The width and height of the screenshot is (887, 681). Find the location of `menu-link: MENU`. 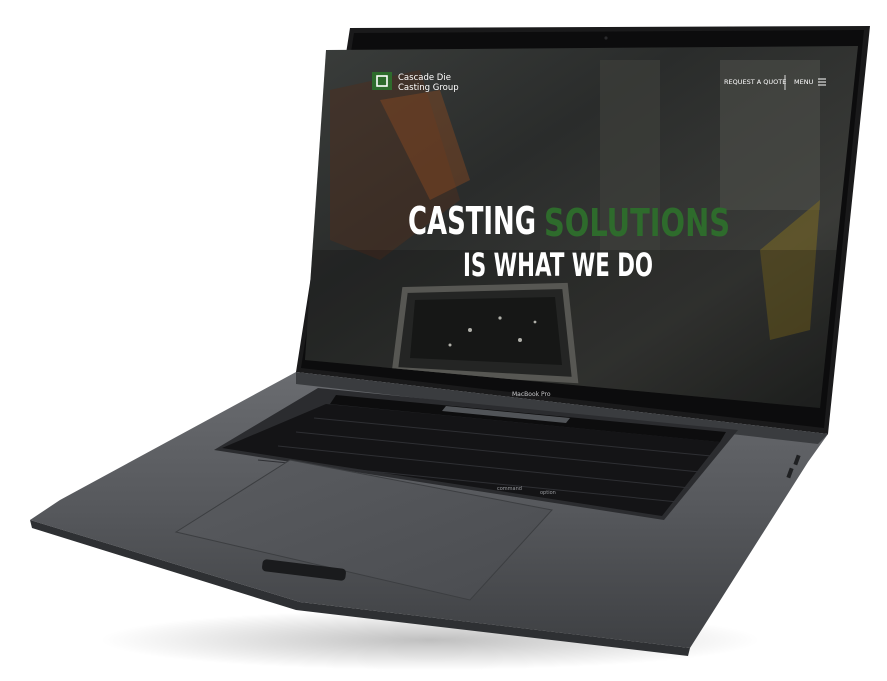

menu-link: MENU is located at coordinates (804, 82).